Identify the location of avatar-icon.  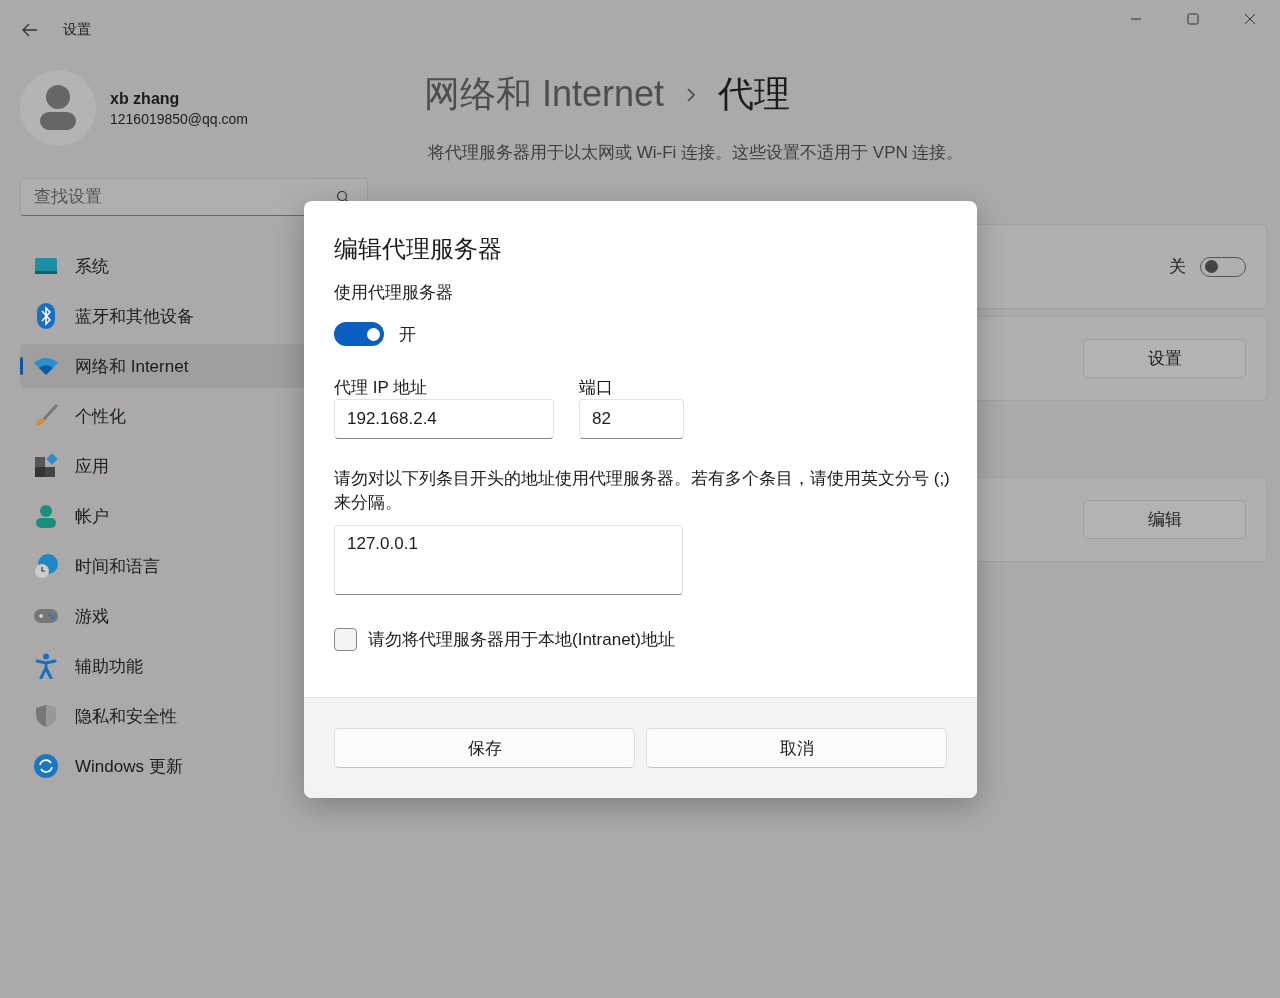
(58, 108).